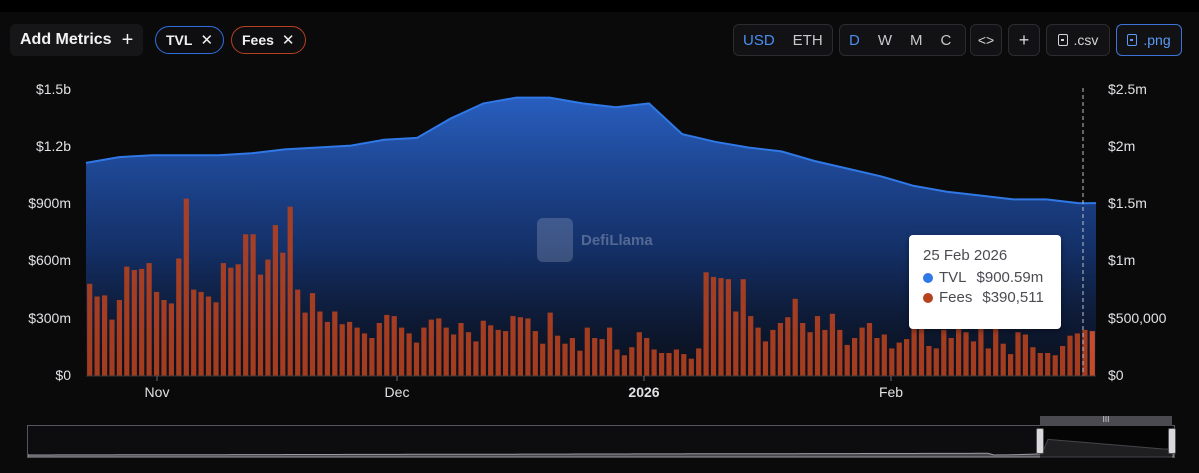 The height and width of the screenshot is (473, 1199). Describe the element at coordinates (1172, 441) in the screenshot. I see `range-slider-right-handle` at that location.